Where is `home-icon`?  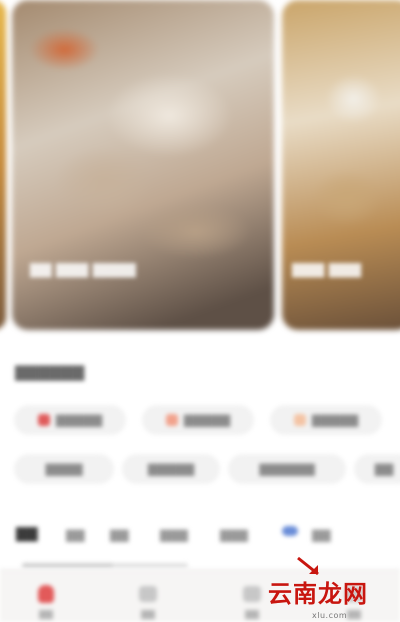 home-icon is located at coordinates (46, 594).